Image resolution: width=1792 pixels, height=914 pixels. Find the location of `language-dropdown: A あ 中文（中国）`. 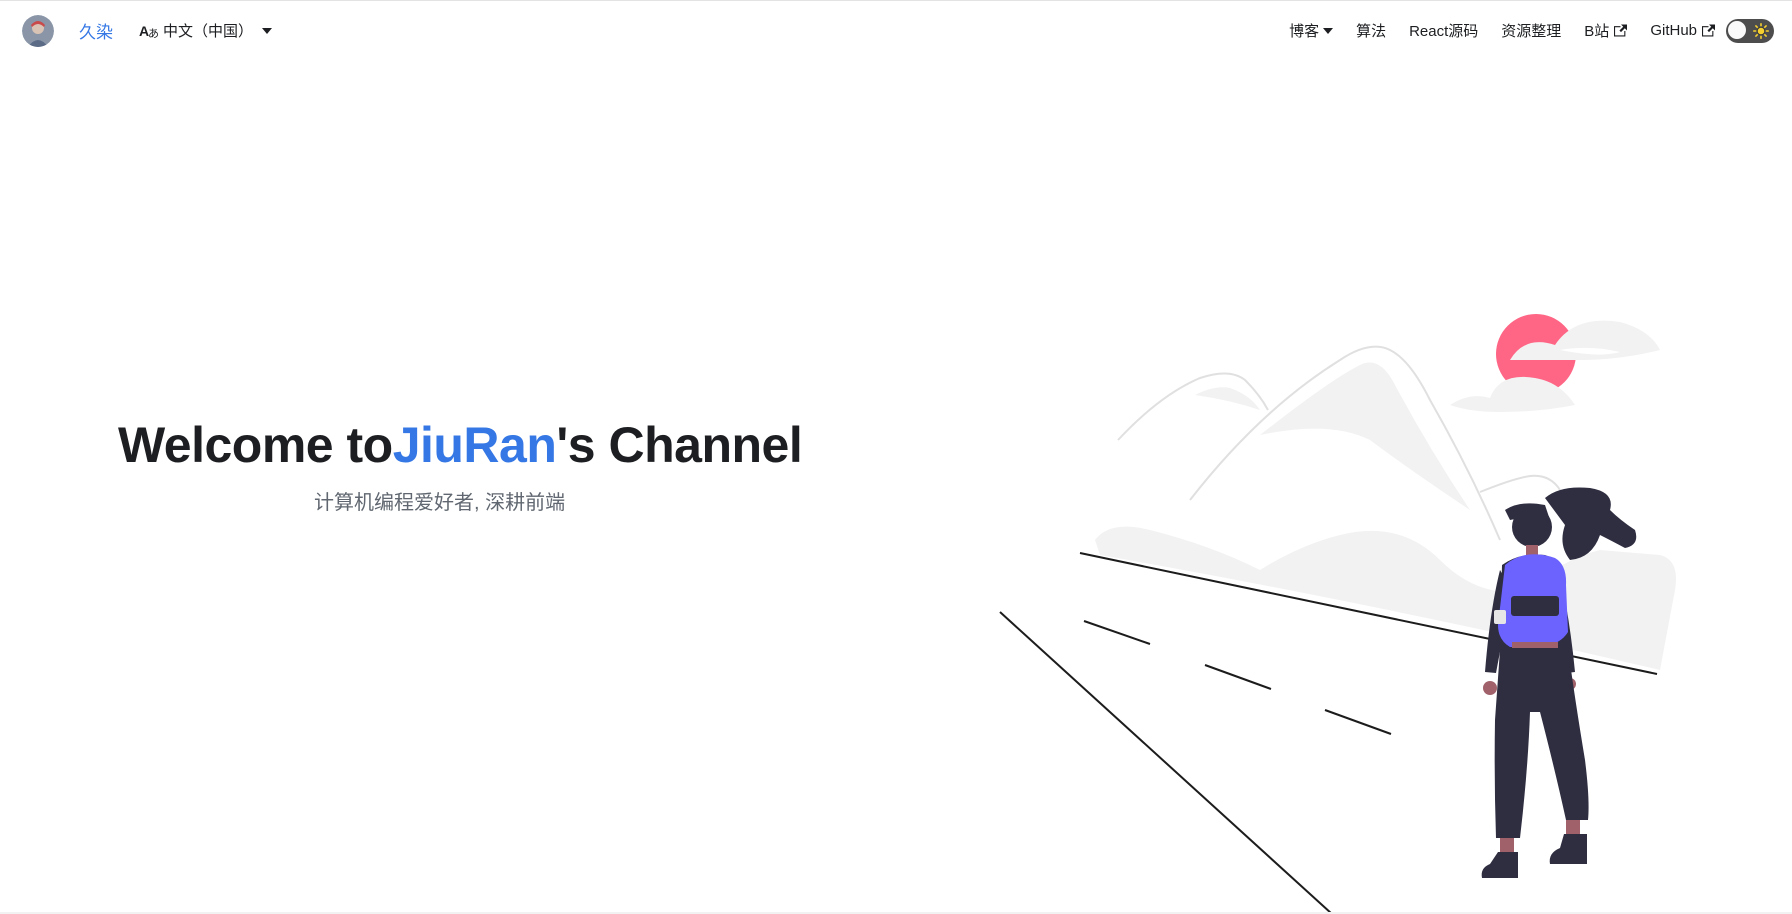

language-dropdown: A あ 中文（中国） is located at coordinates (206, 30).